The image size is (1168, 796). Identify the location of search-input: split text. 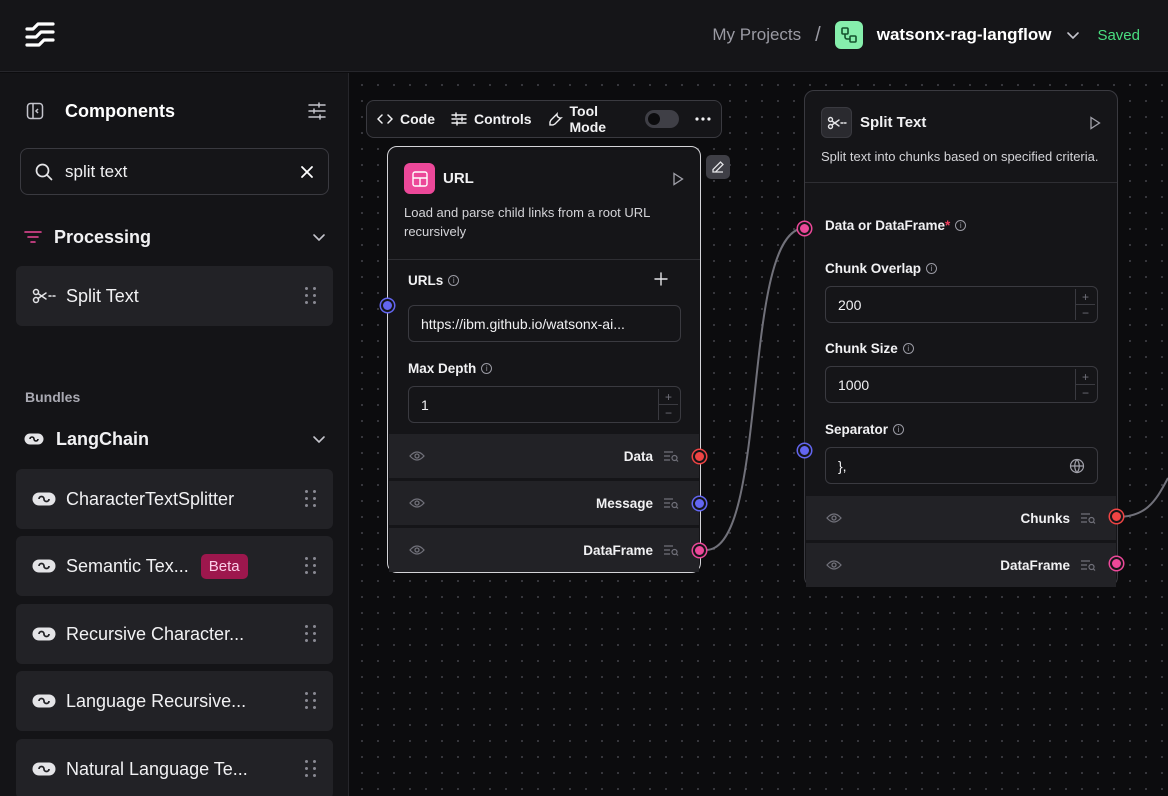
(174, 171).